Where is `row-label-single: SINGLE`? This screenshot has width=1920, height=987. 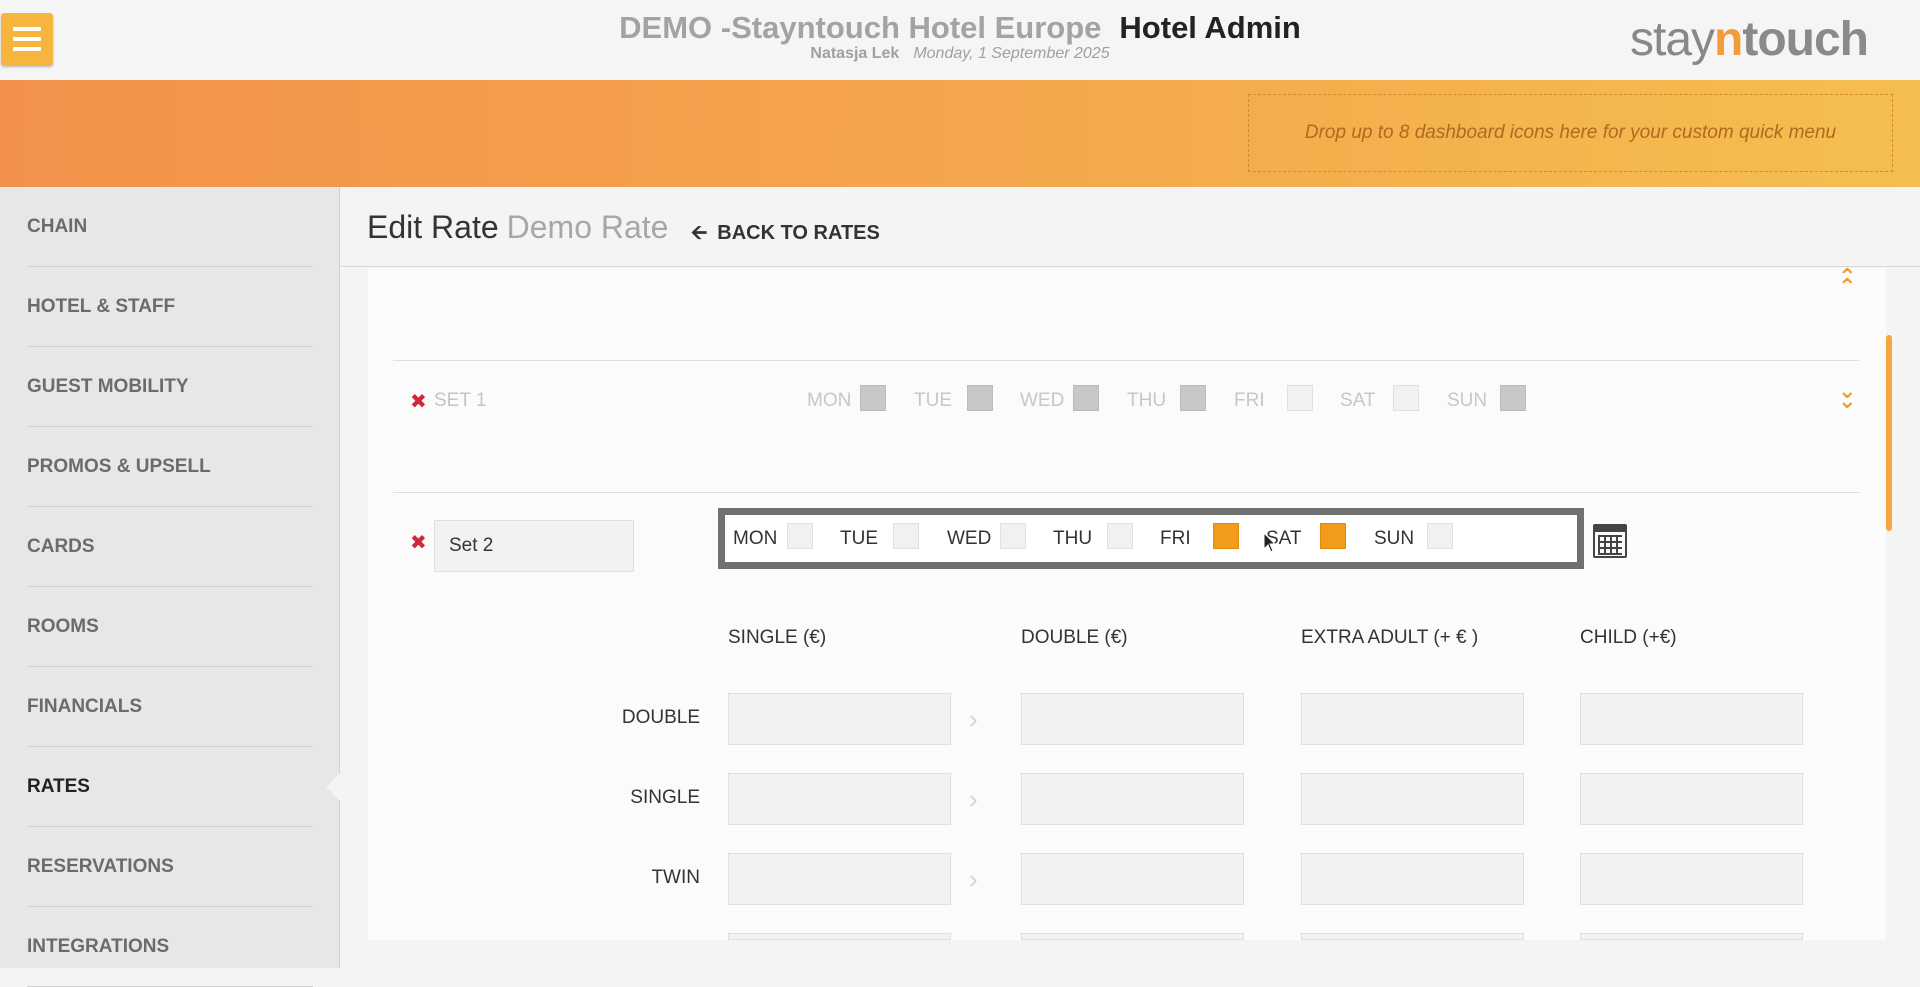 row-label-single: SINGLE is located at coordinates (665, 797).